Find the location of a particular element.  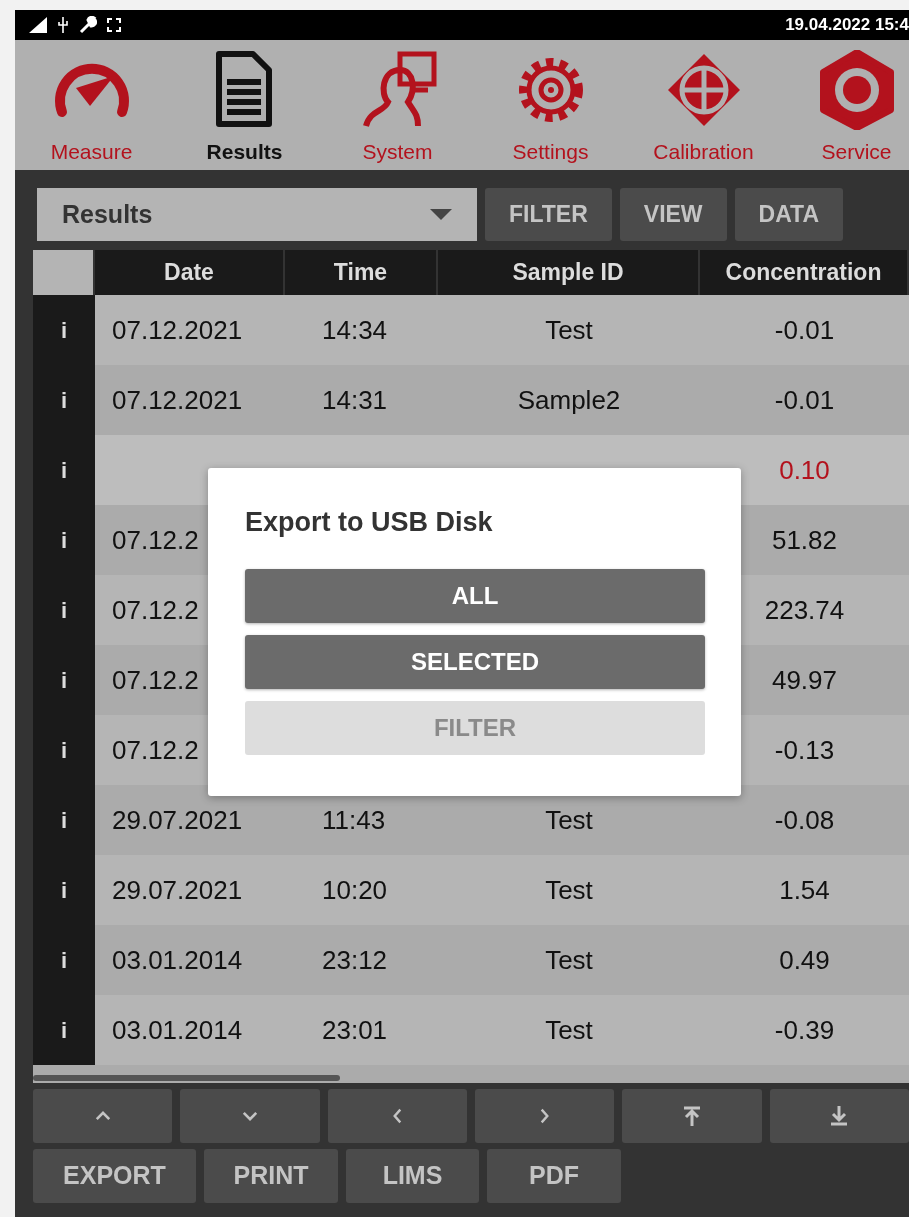

chevron-right-icon is located at coordinates (545, 1116).